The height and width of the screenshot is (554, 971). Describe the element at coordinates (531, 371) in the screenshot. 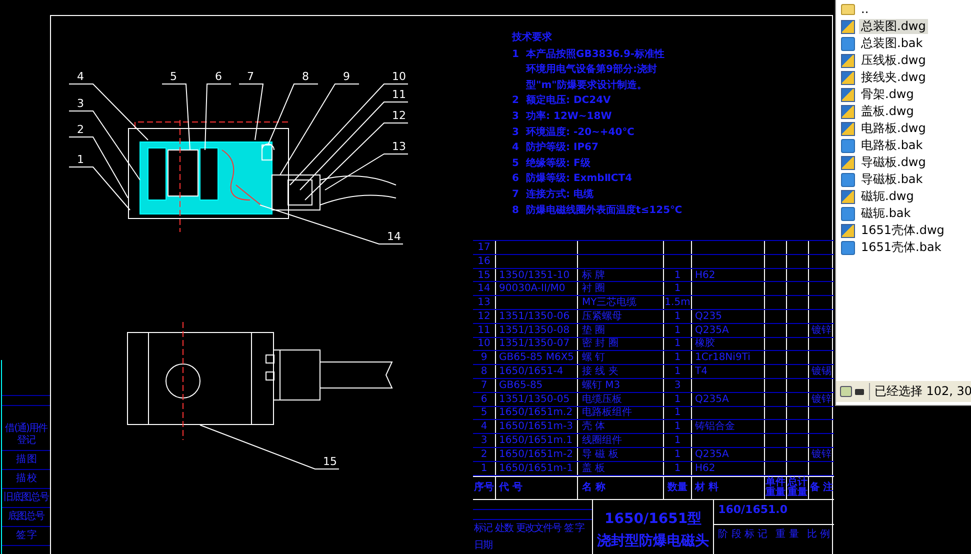

I see `table-cell: 1650/1651-4` at that location.